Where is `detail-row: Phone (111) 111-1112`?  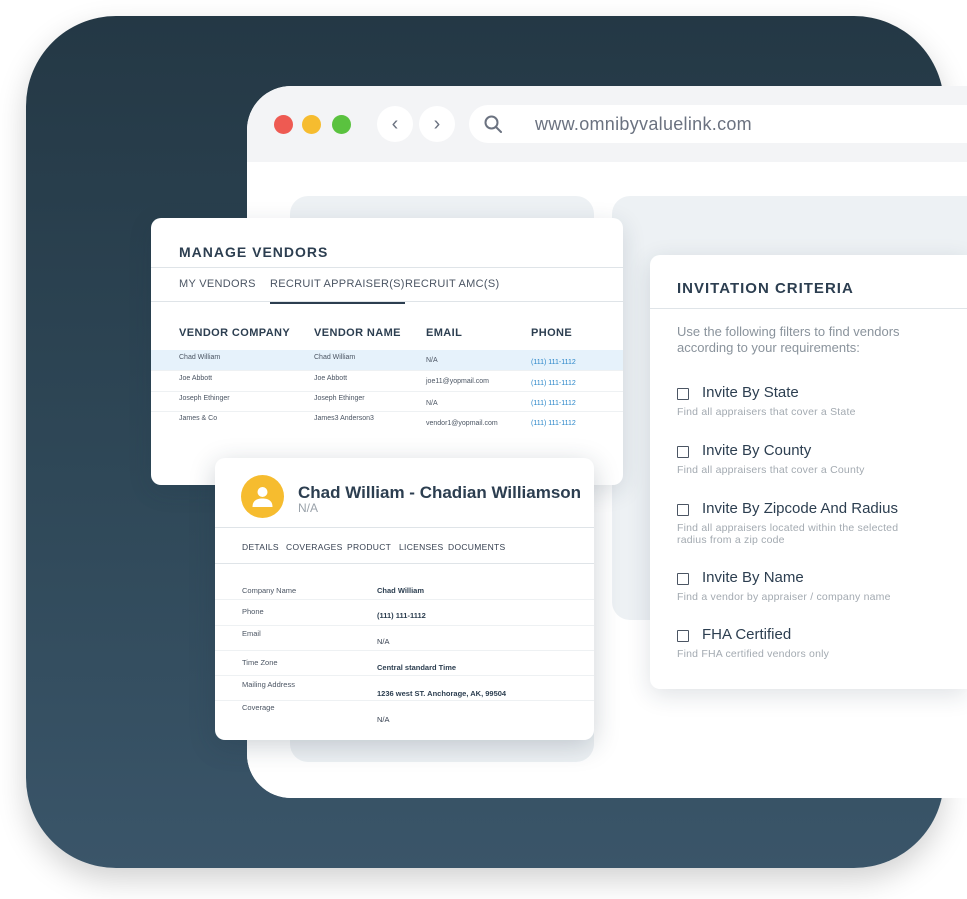
detail-row: Phone (111) 111-1112 is located at coordinates (404, 613).